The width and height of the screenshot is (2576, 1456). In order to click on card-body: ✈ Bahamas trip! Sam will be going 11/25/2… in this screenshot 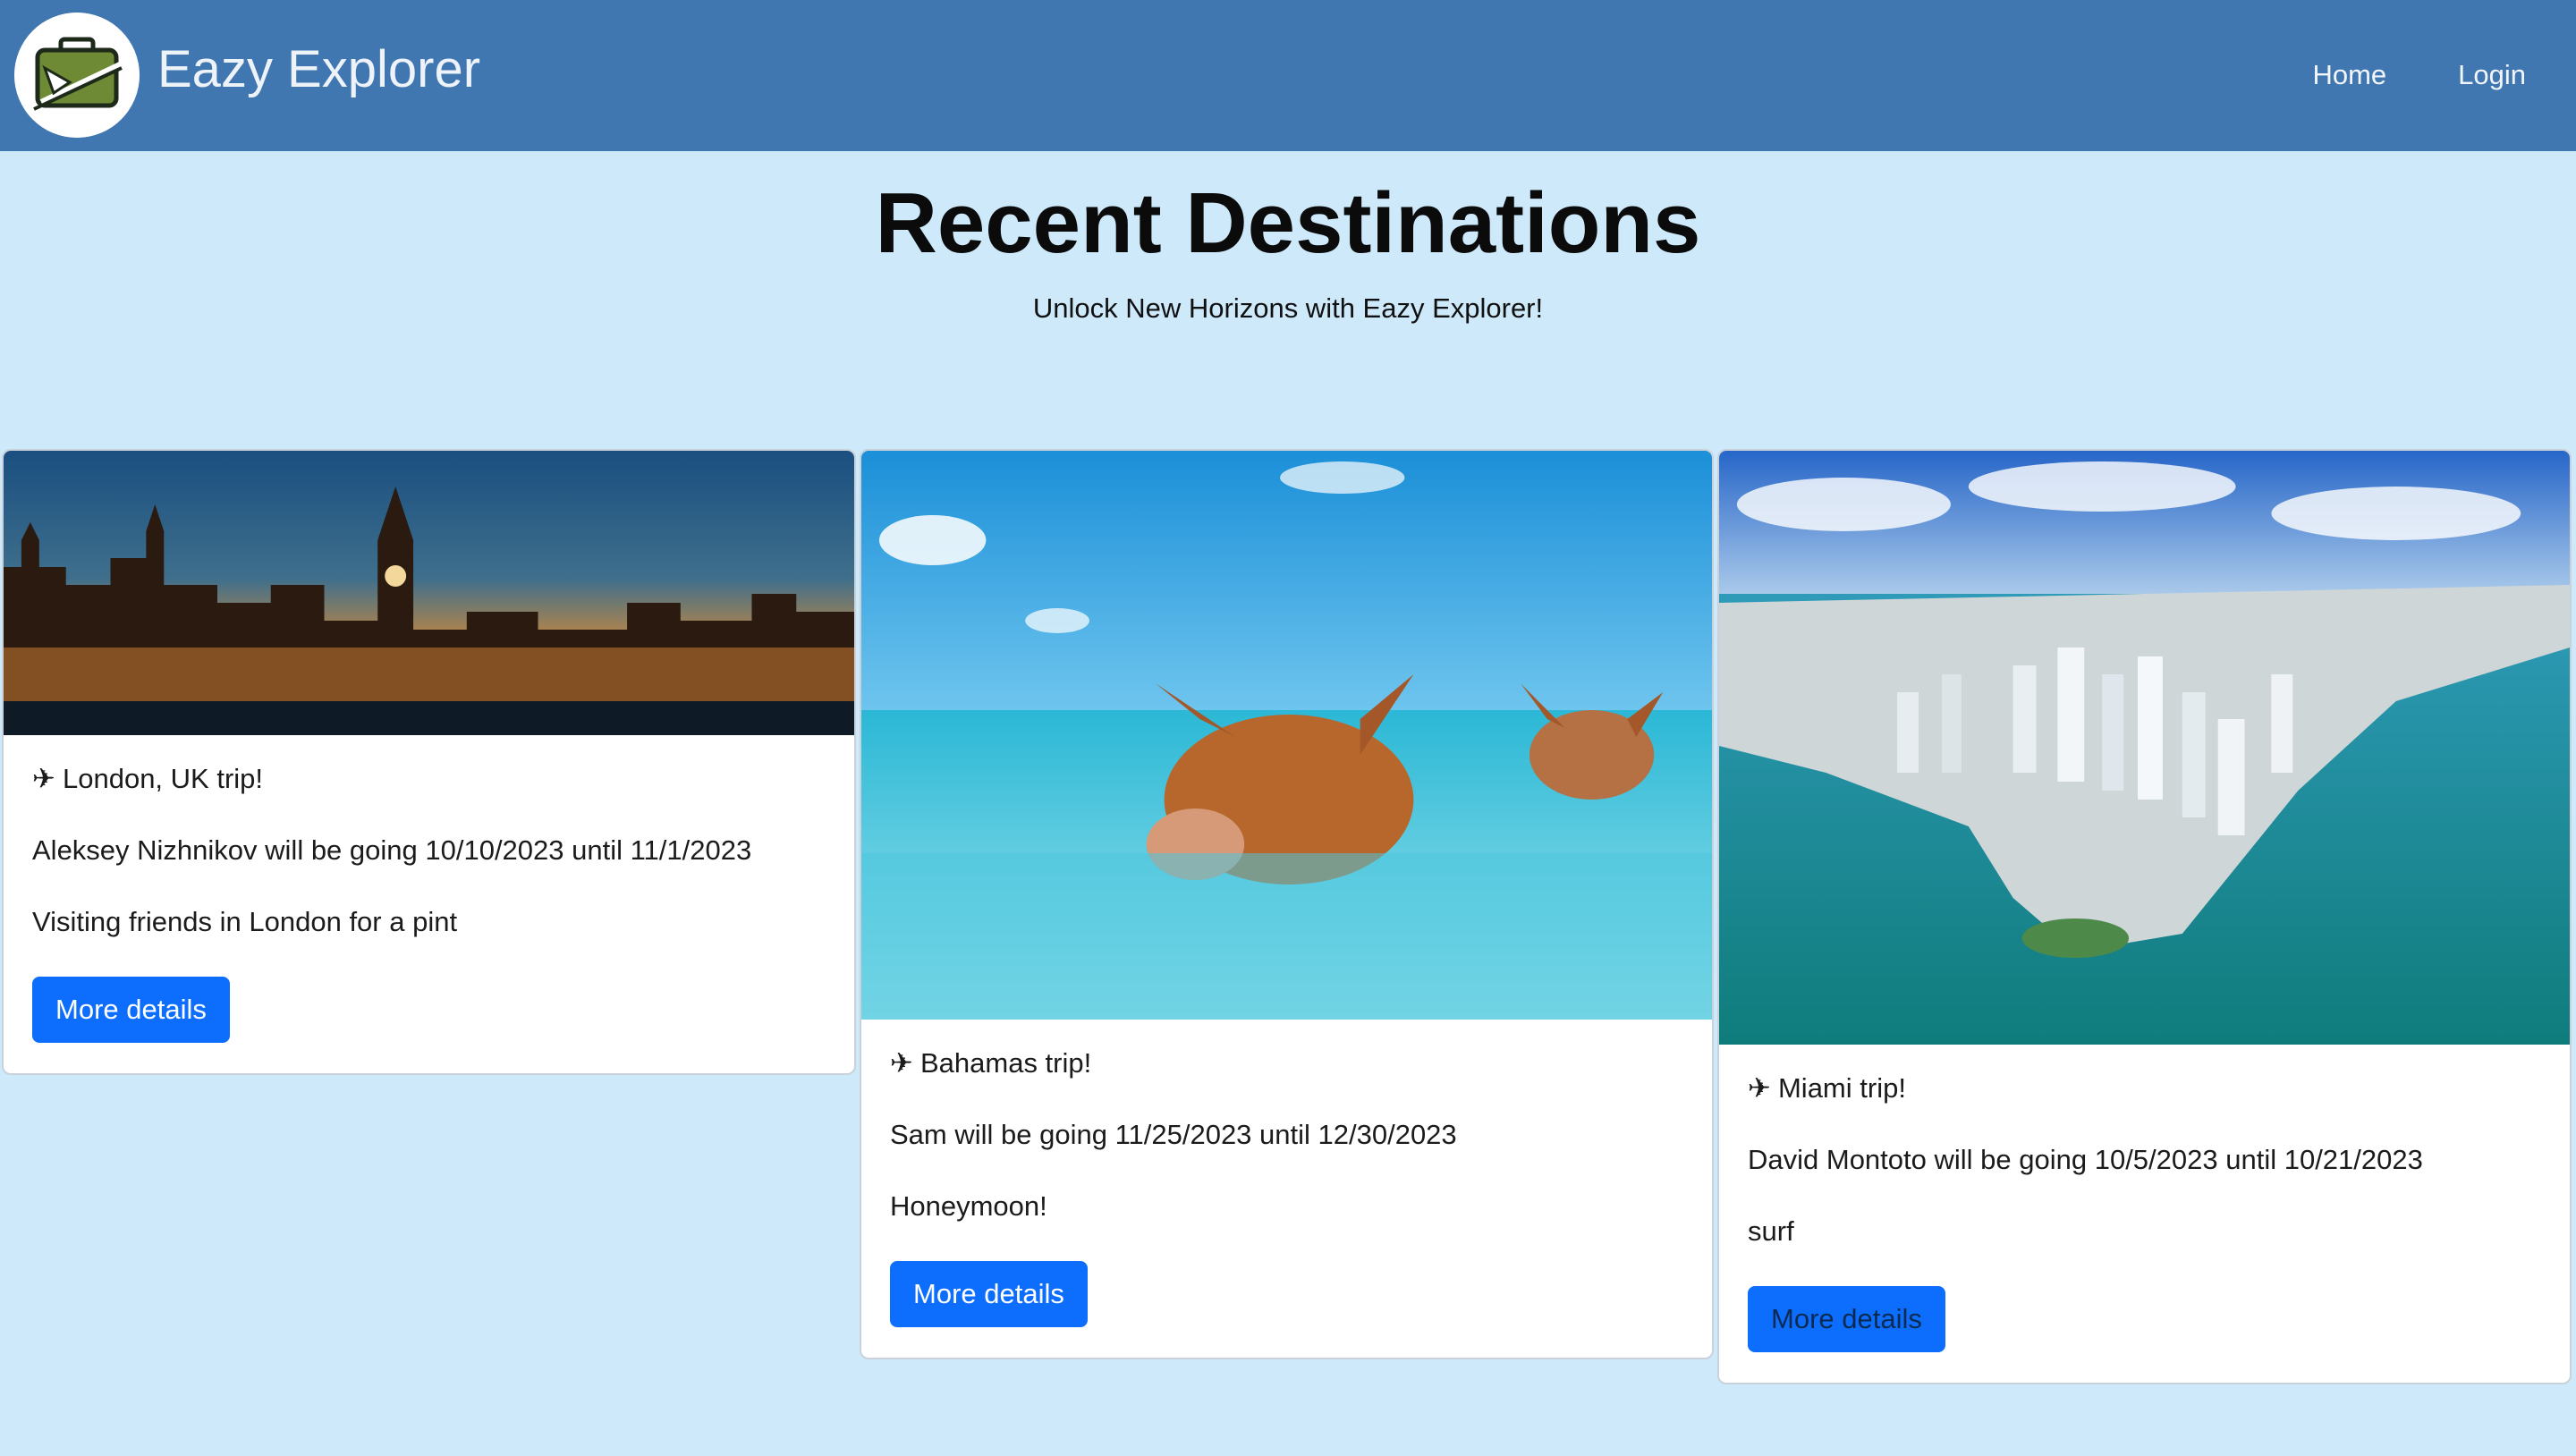, I will do `click(1286, 1189)`.